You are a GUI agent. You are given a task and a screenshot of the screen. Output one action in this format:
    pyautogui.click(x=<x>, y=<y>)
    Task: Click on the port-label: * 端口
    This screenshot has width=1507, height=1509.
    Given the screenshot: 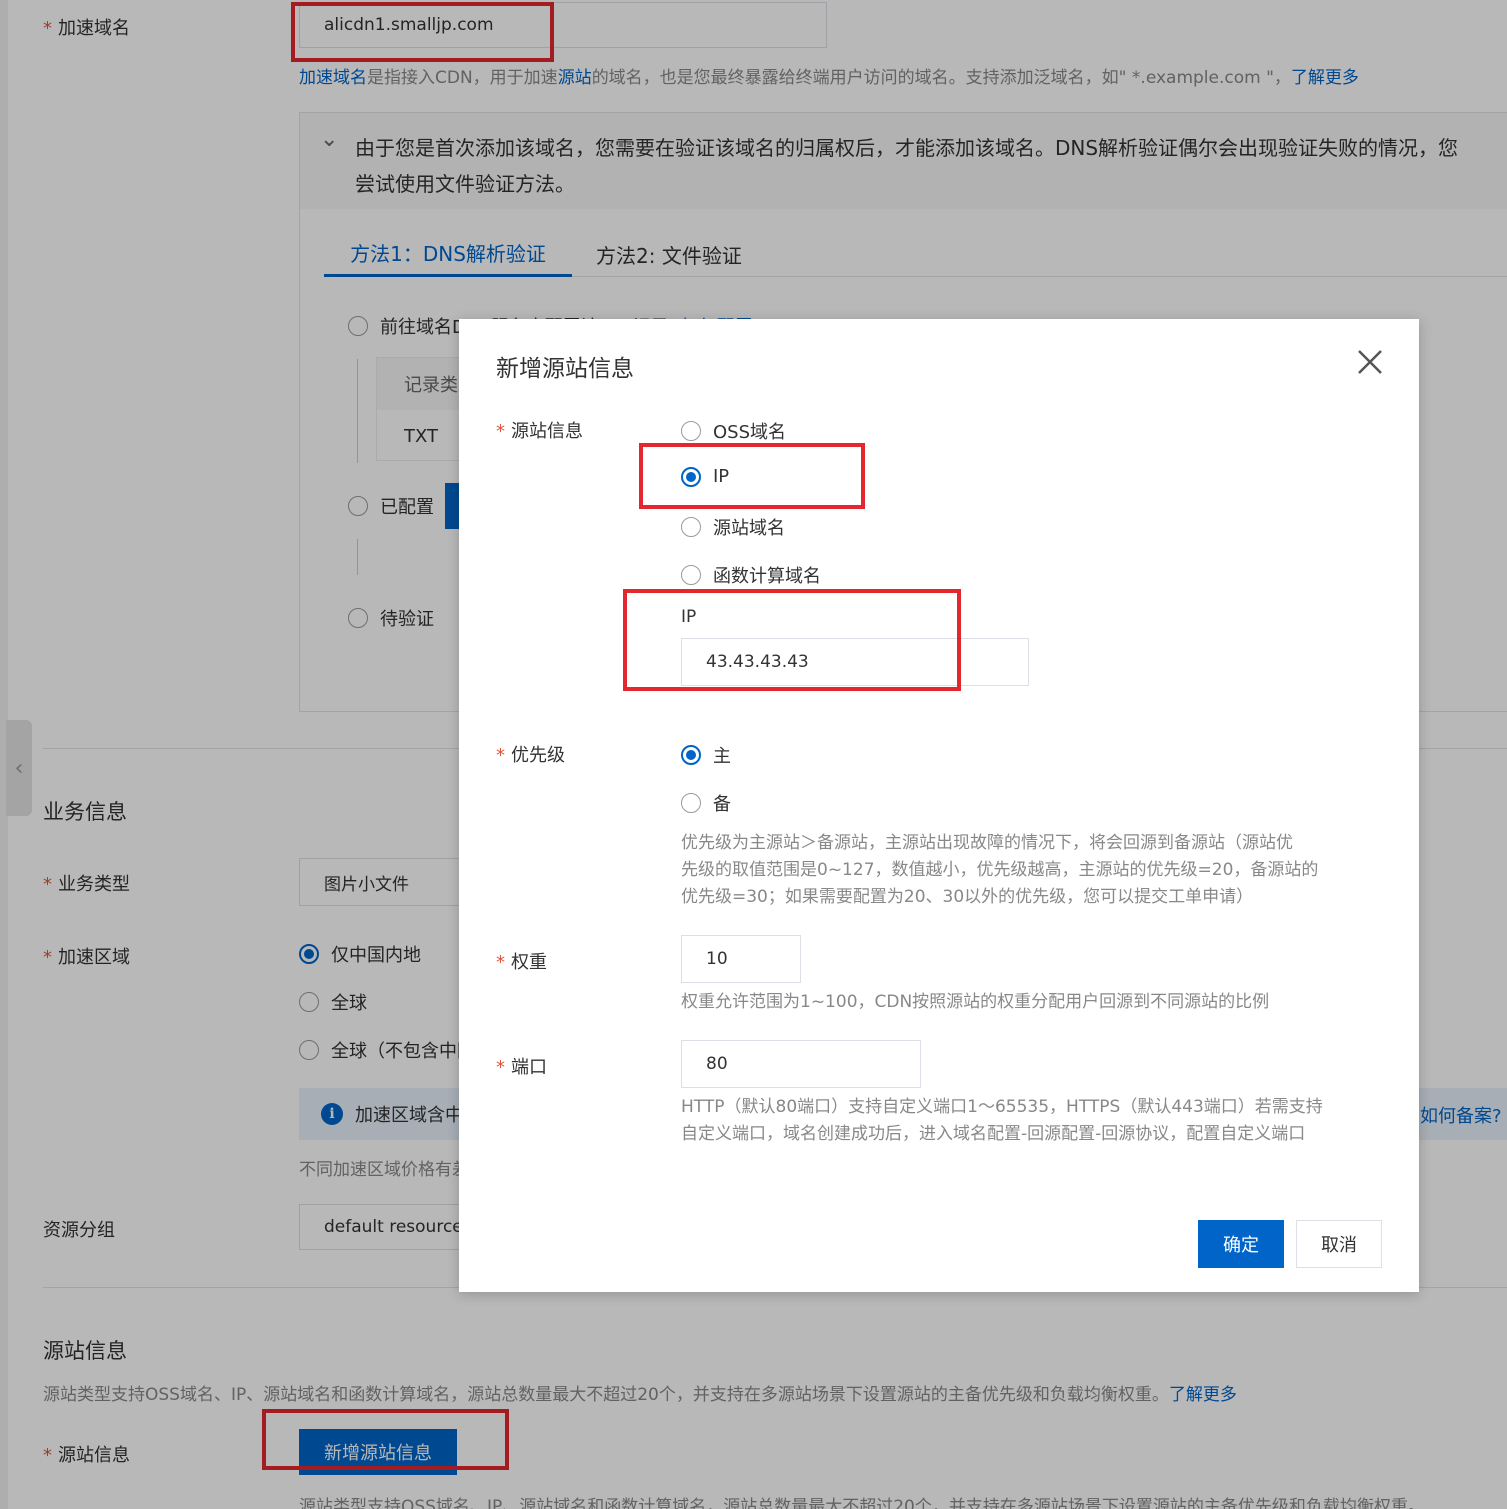 What is the action you would take?
    pyautogui.click(x=521, y=1067)
    